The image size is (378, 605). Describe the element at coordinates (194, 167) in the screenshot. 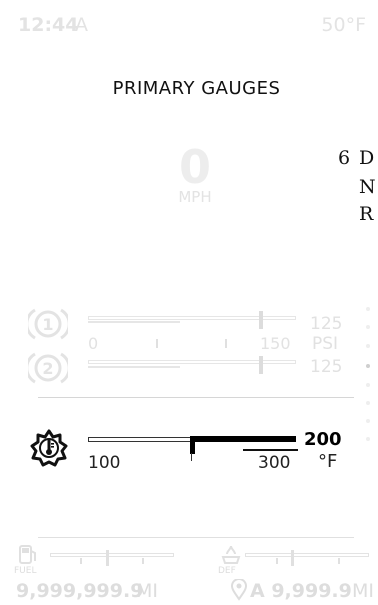

I see `speed-value: 0` at that location.